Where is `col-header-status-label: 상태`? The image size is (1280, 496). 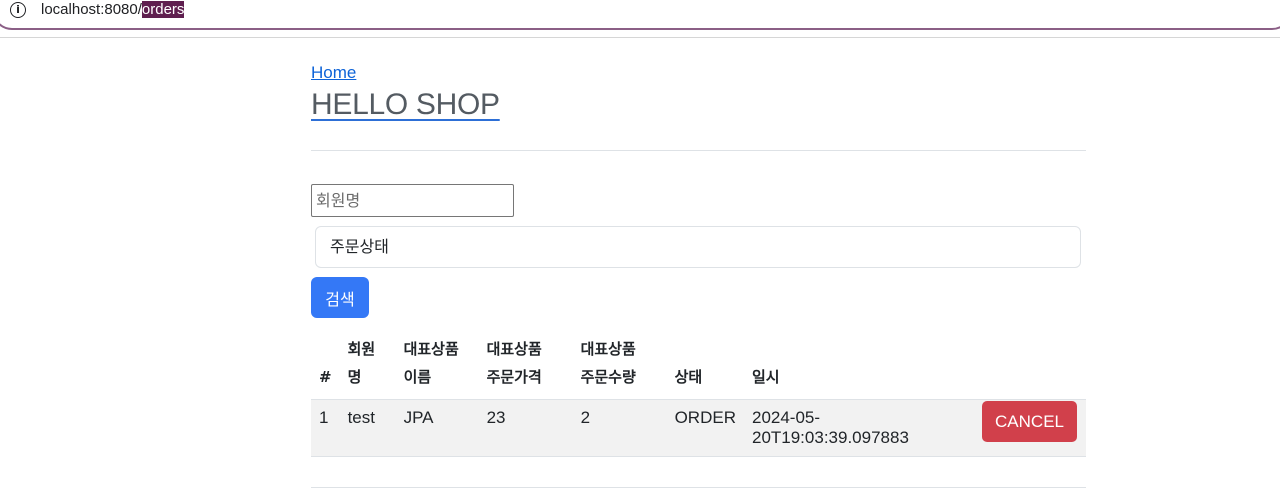 col-header-status-label: 상태 is located at coordinates (688, 377).